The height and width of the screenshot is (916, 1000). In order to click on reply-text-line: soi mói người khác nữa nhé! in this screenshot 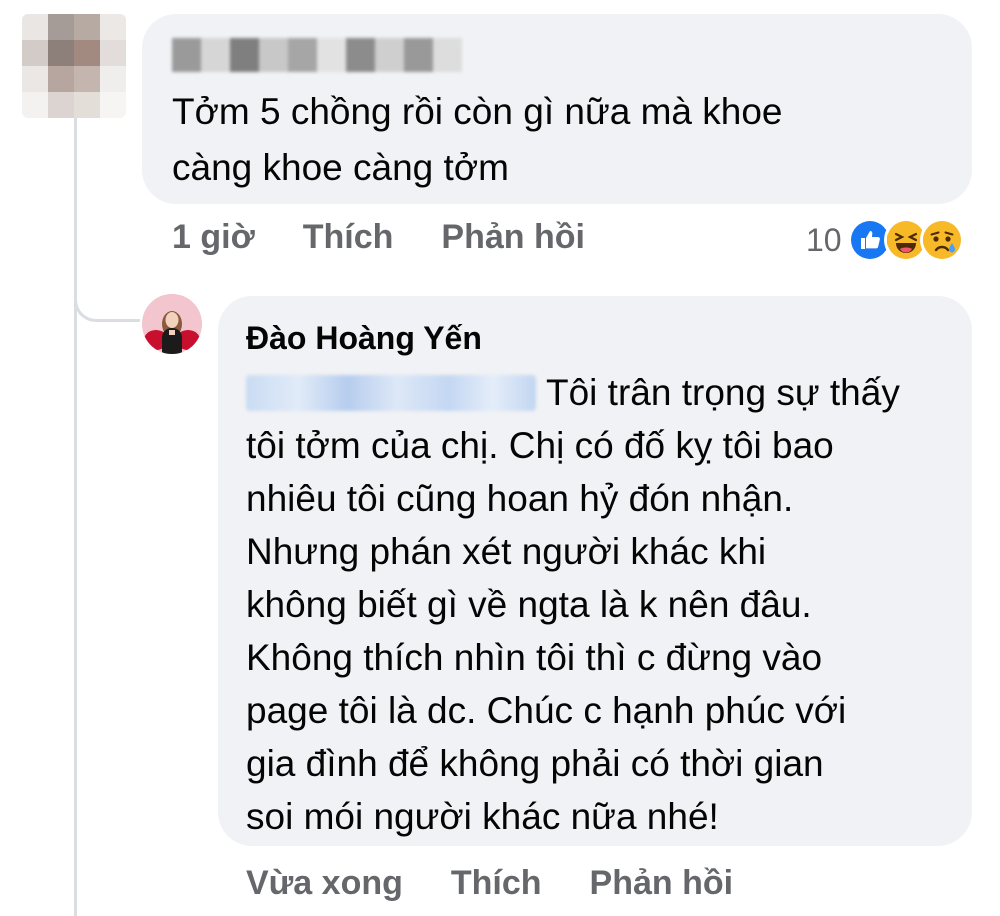, I will do `click(482, 816)`.